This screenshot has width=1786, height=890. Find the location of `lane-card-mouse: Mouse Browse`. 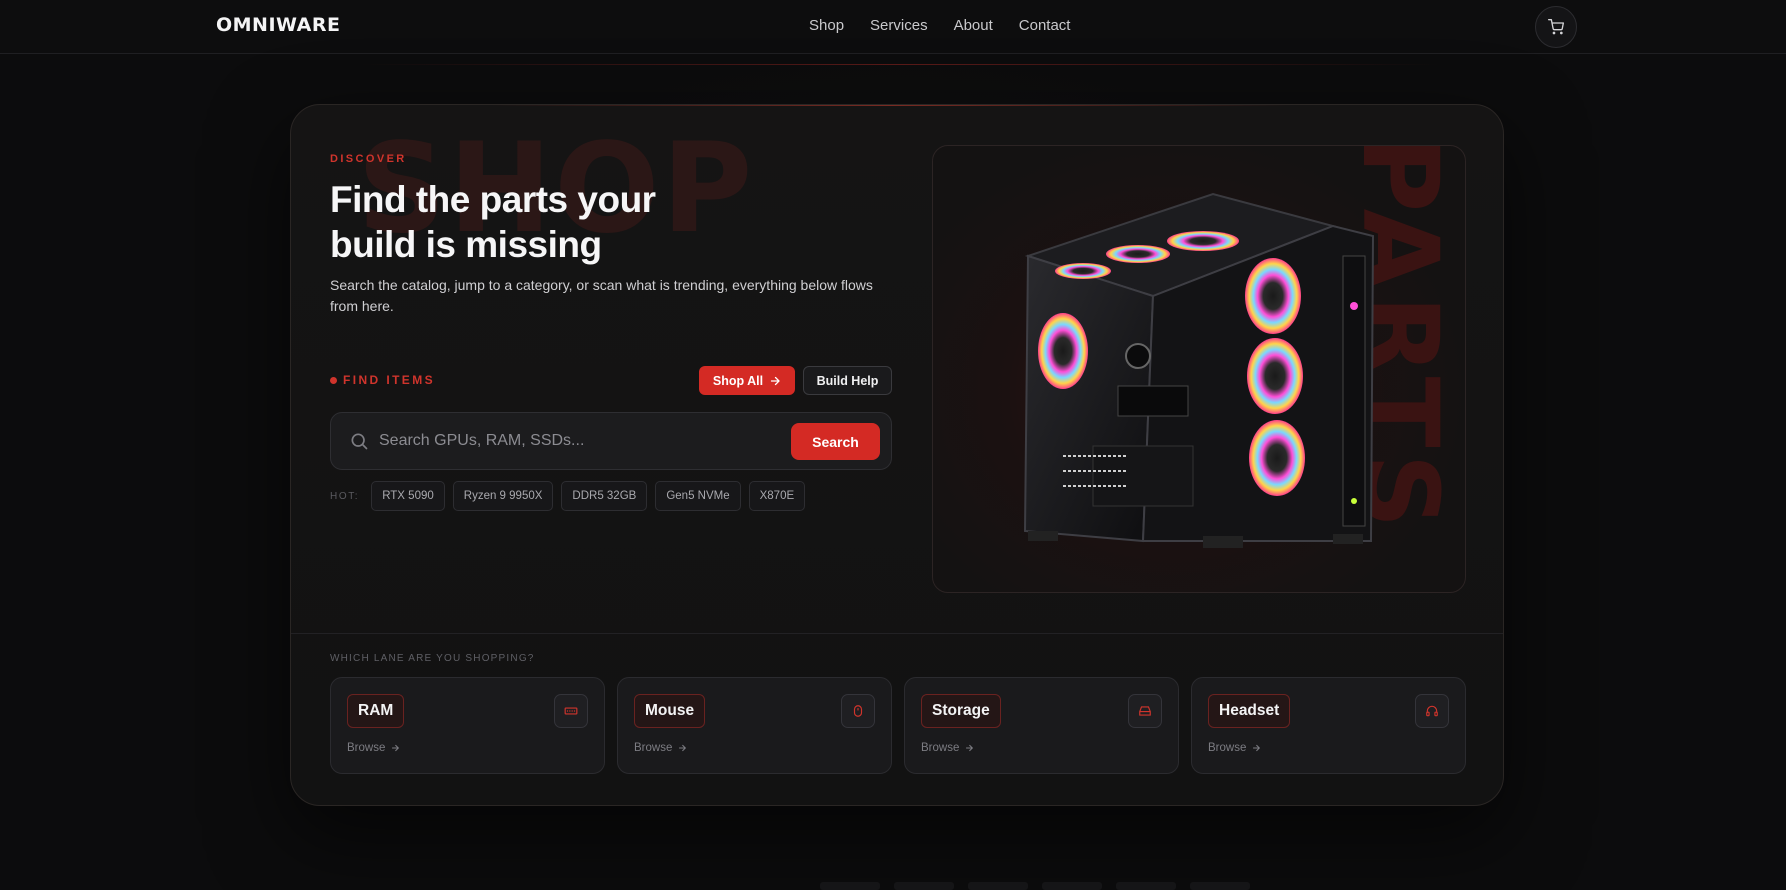

lane-card-mouse: Mouse Browse is located at coordinates (754, 725).